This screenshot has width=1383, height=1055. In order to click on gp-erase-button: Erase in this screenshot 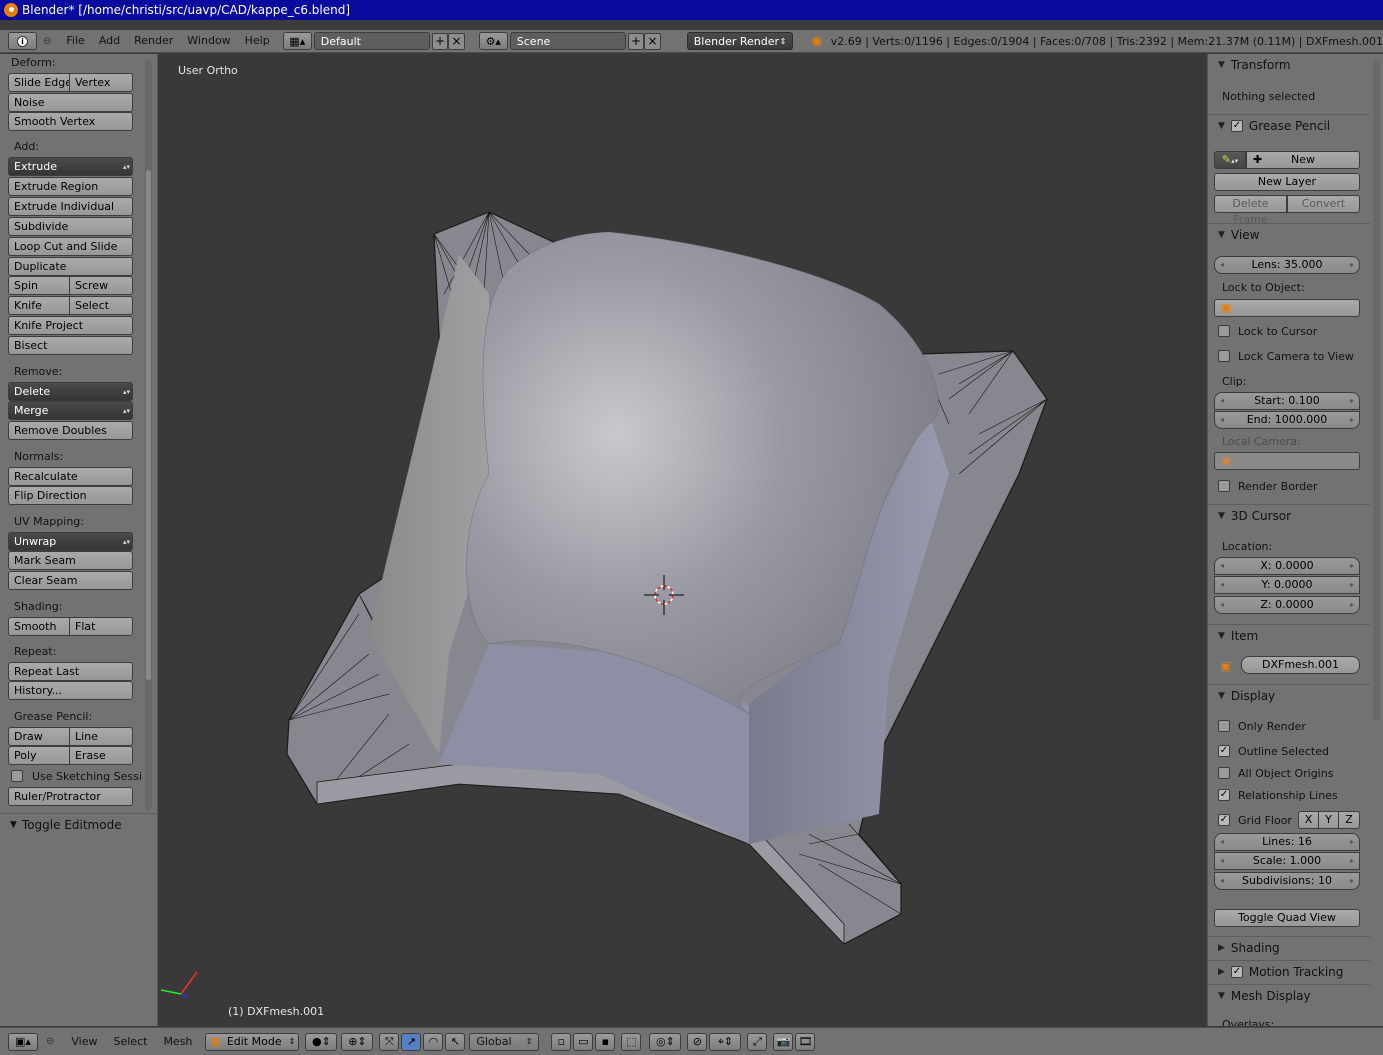, I will do `click(101, 755)`.